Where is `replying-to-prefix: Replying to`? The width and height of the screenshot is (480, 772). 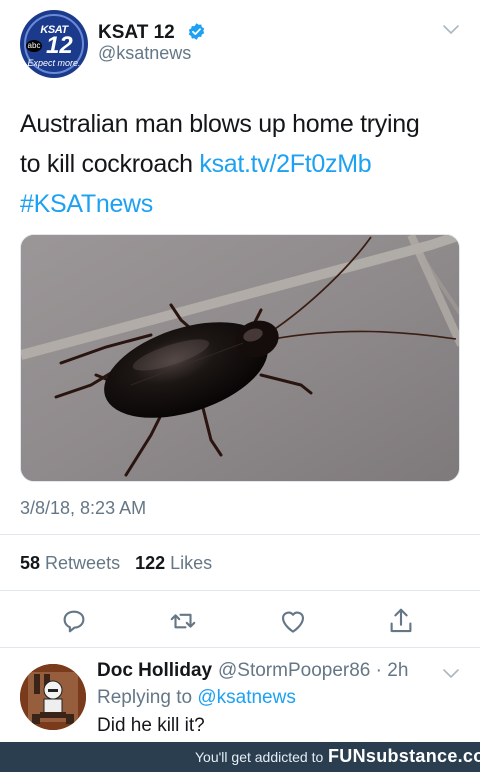 replying-to-prefix: Replying to is located at coordinates (147, 697).